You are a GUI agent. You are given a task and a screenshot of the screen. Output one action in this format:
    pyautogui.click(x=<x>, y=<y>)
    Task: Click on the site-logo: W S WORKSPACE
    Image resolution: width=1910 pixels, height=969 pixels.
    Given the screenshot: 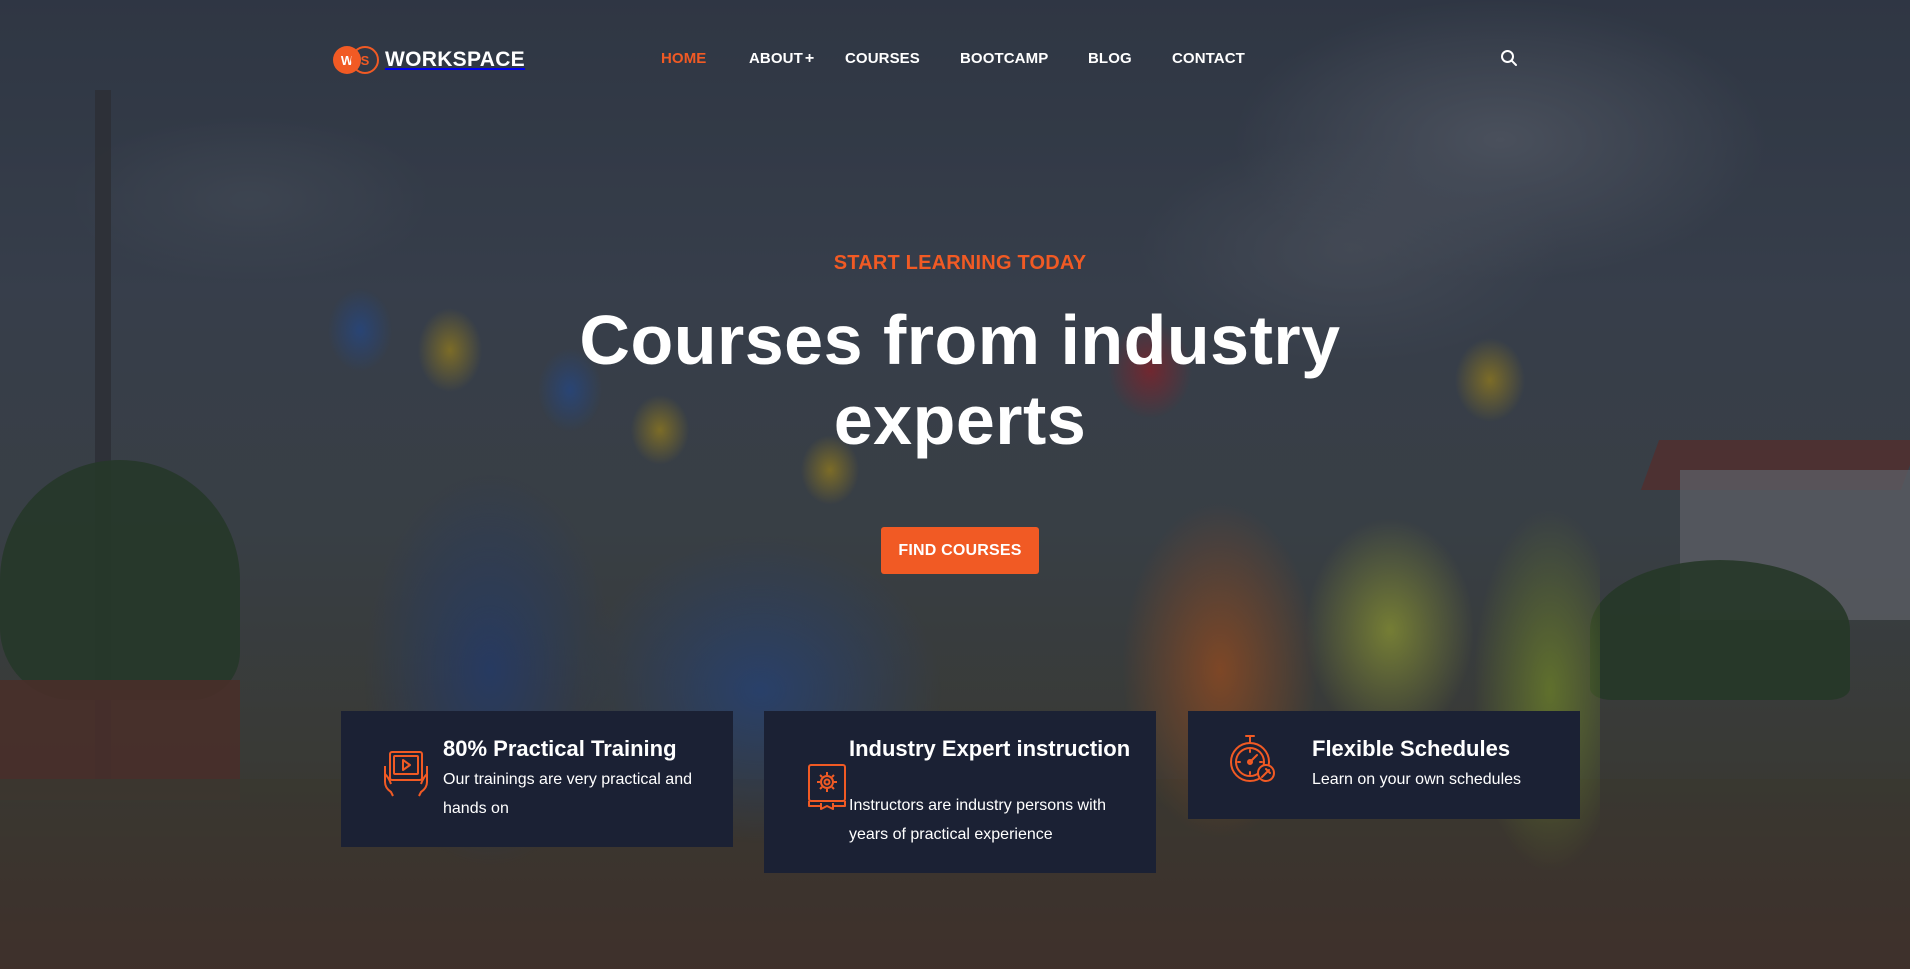 What is the action you would take?
    pyautogui.click(x=429, y=60)
    